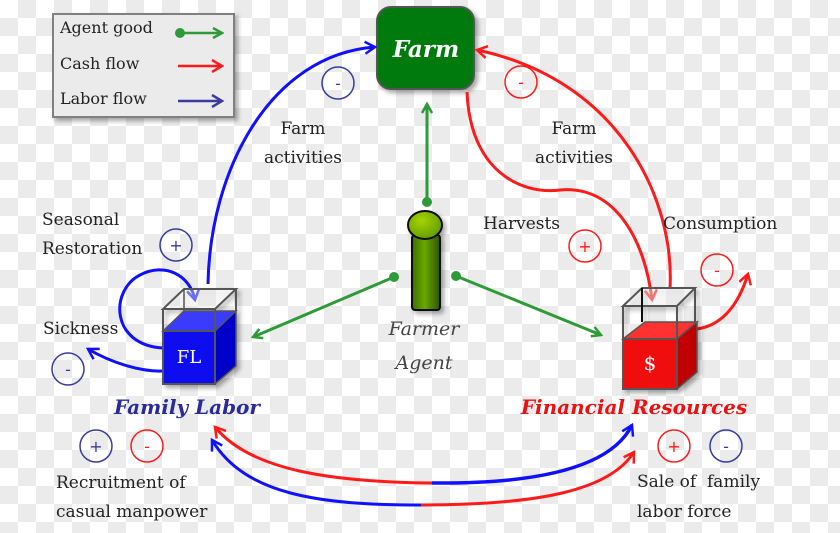 This screenshot has width=840, height=533. Describe the element at coordinates (302, 129) in the screenshot. I see `farm-activities-left-line1: Farm` at that location.